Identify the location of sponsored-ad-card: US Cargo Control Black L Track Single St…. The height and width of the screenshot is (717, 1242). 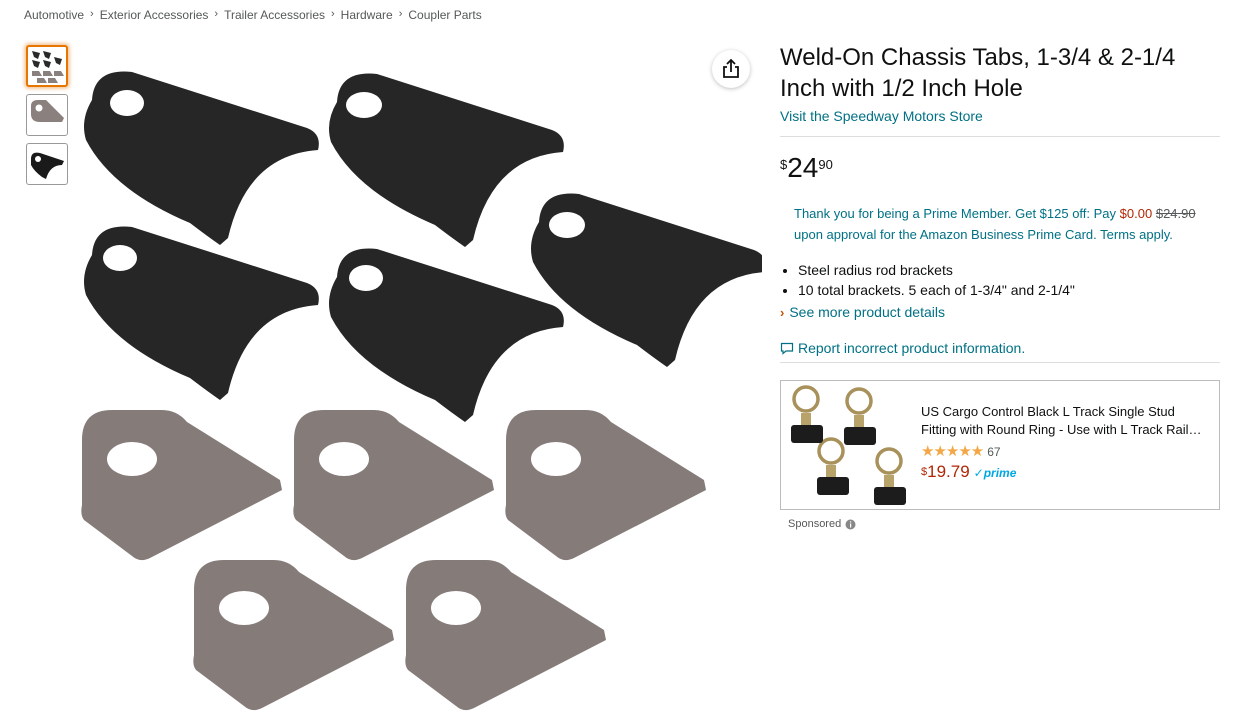
(1000, 445).